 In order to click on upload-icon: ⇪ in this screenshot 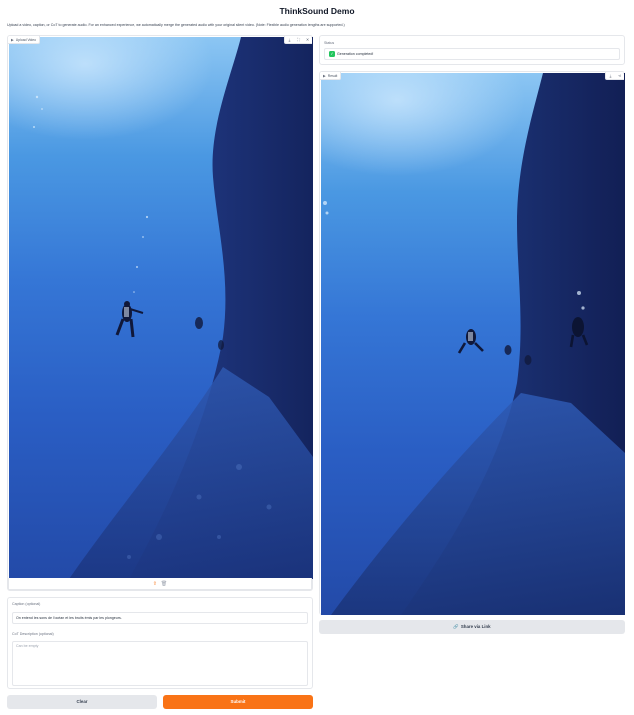, I will do `click(155, 584)`.